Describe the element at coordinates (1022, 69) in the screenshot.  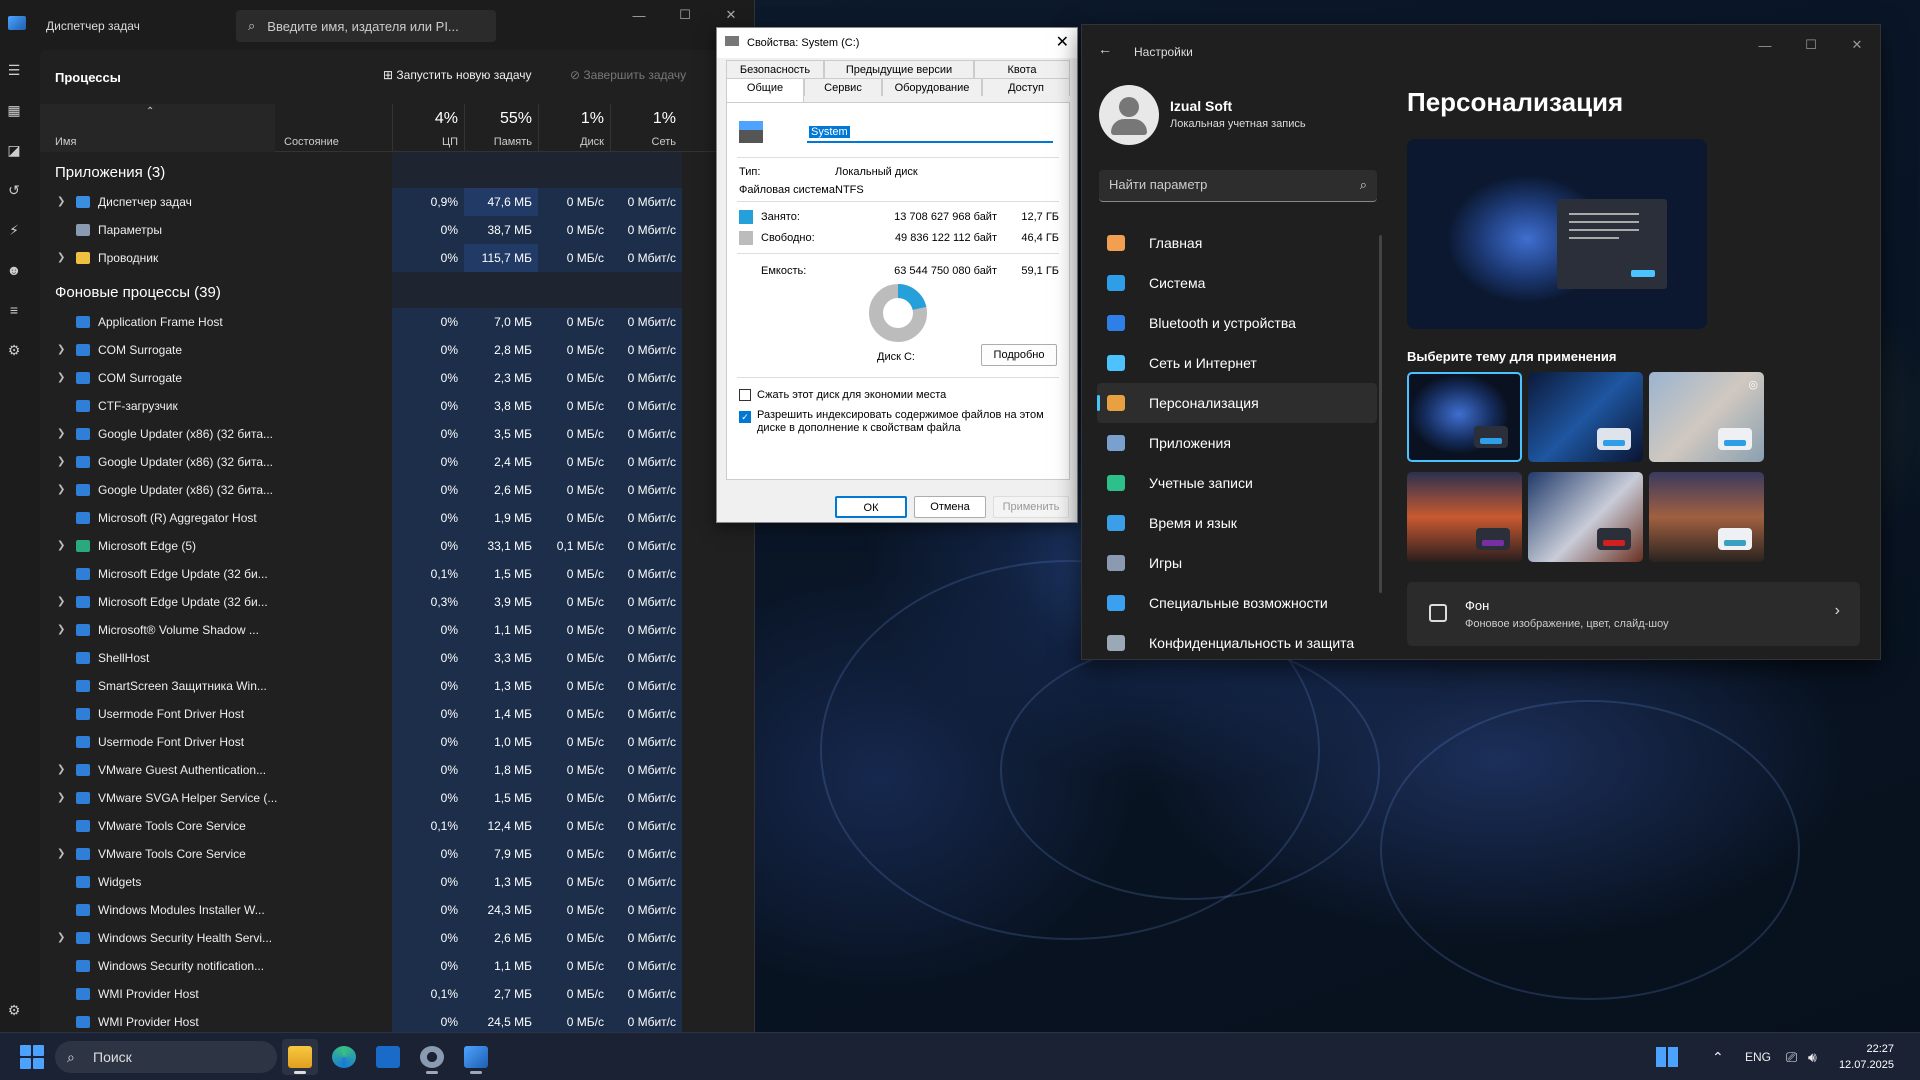
I see `tab-quota: Квота` at that location.